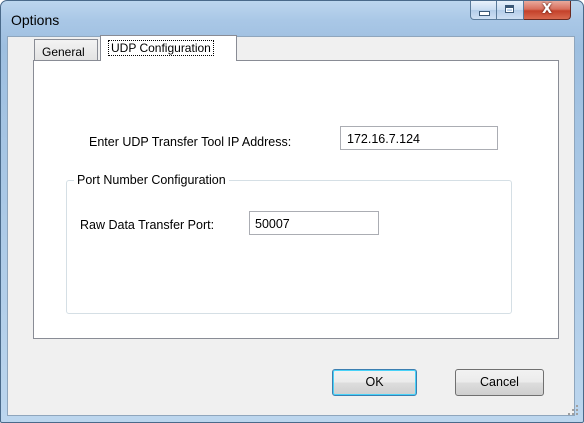 The height and width of the screenshot is (423, 584). Describe the element at coordinates (573, 410) in the screenshot. I see `resize-grip-icon` at that location.